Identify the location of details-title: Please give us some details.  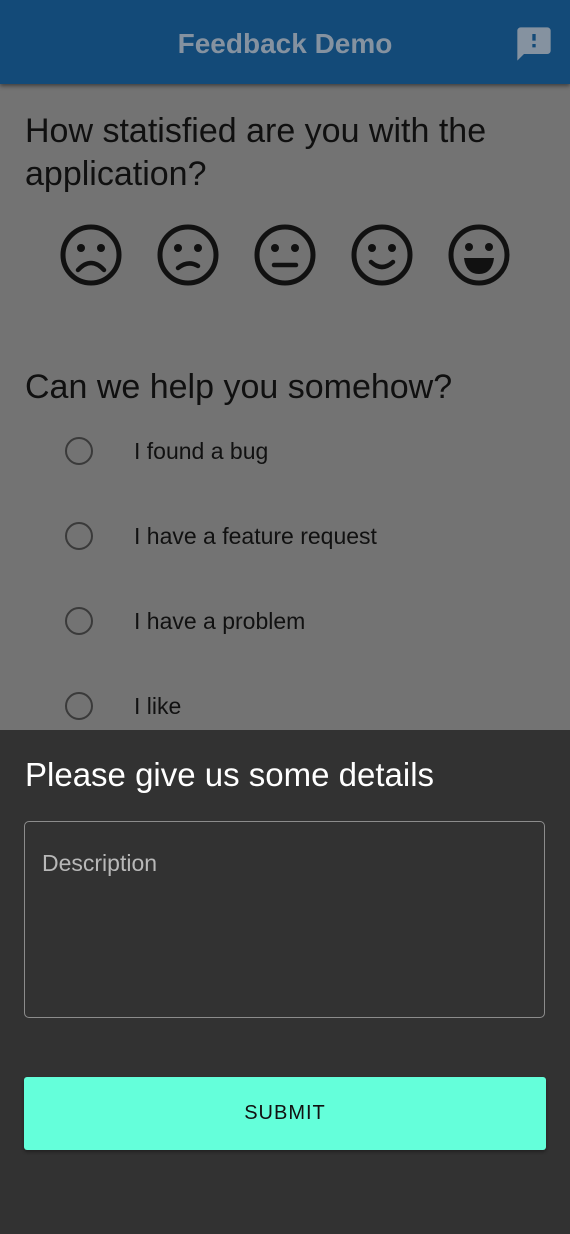
(230, 774).